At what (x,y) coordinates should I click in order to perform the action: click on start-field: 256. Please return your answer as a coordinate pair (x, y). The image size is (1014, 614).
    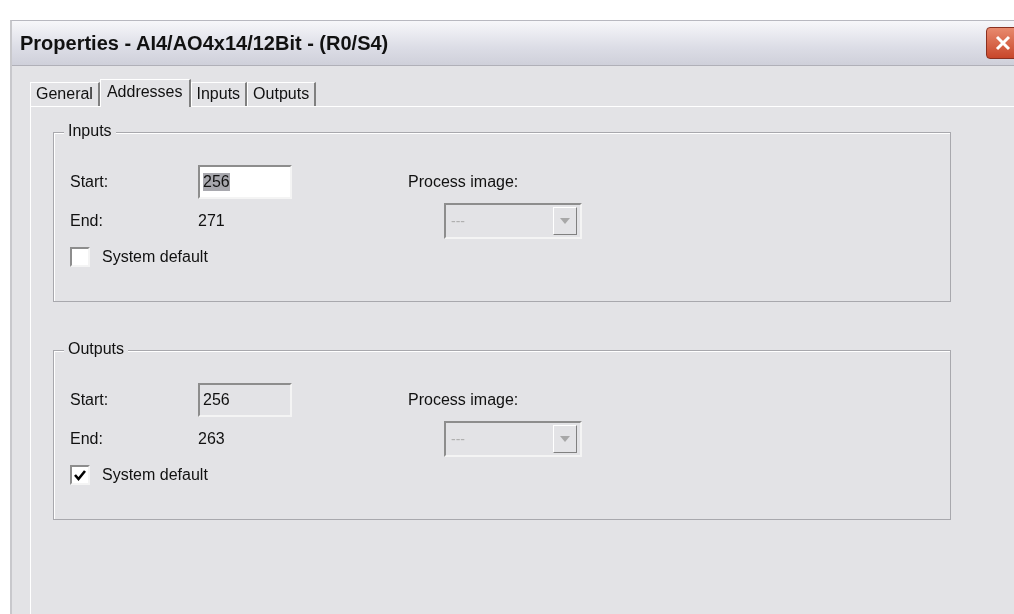
    Looking at the image, I should click on (245, 182).